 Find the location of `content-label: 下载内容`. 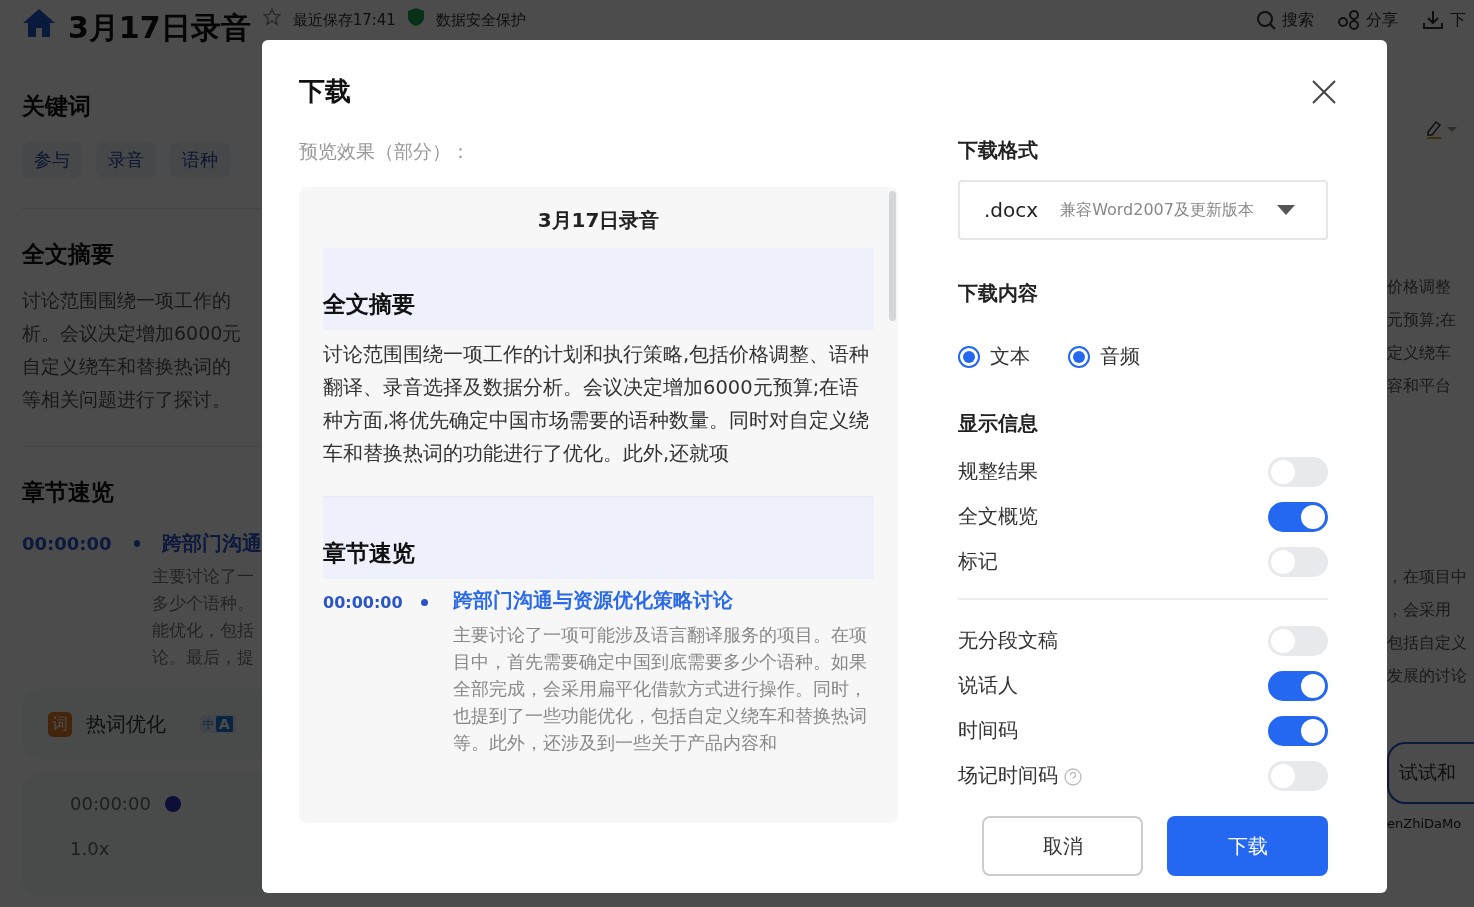

content-label: 下载内容 is located at coordinates (998, 293).